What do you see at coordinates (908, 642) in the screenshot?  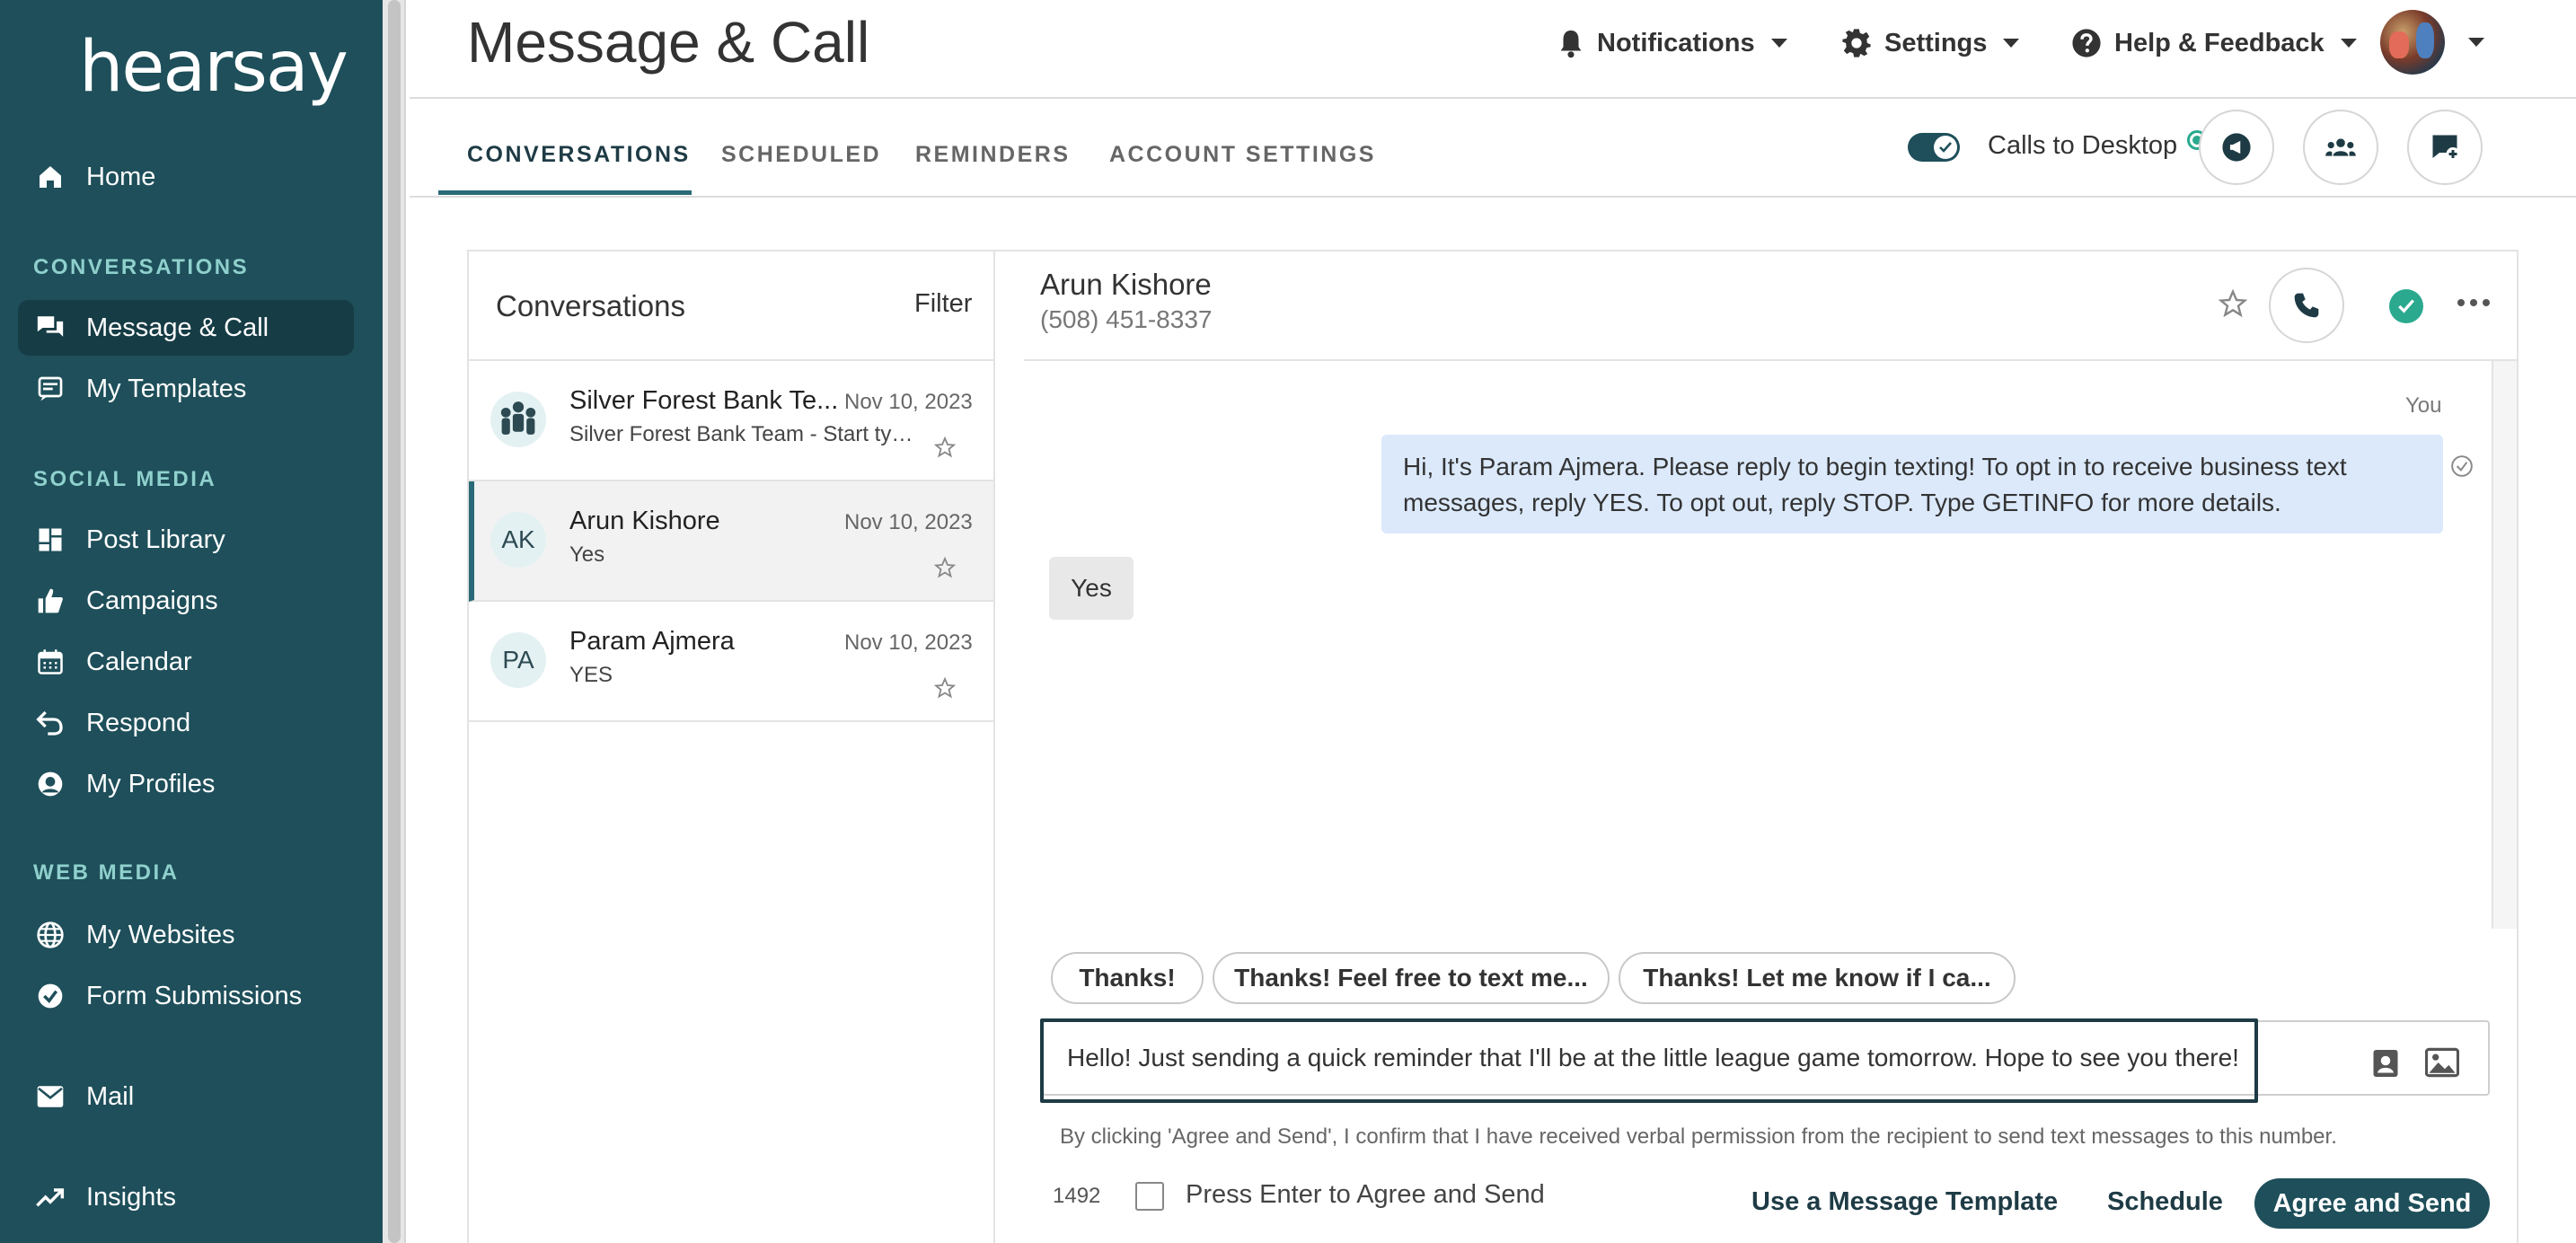 I see `conversation-date: Nov 10, 2023` at bounding box center [908, 642].